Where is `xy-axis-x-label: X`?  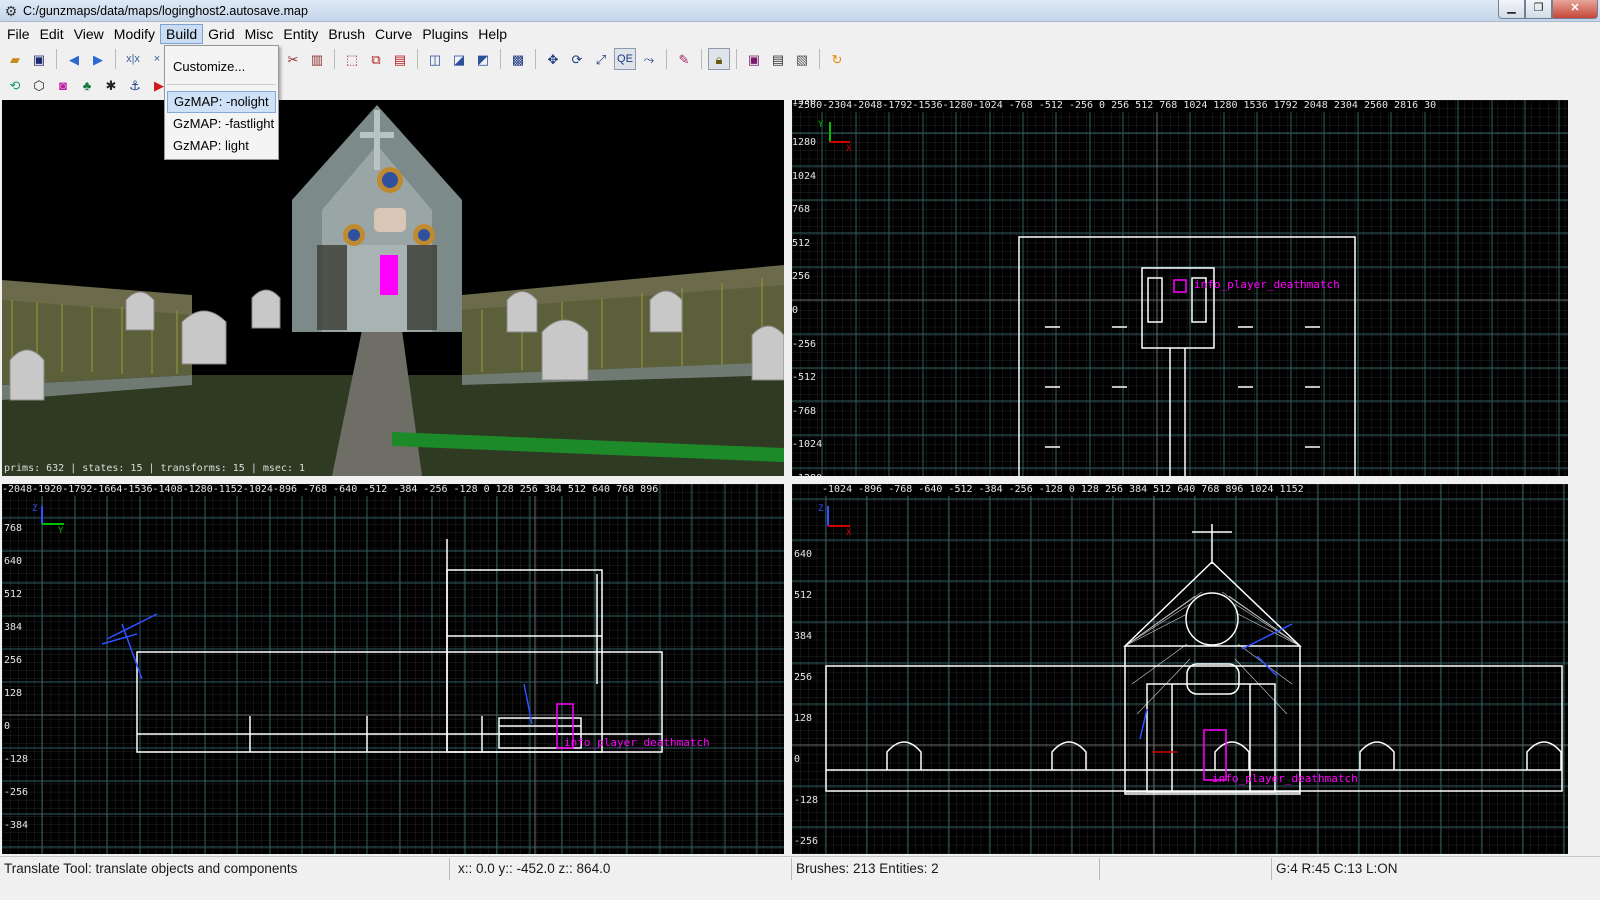
xy-axis-x-label: X is located at coordinates (849, 149).